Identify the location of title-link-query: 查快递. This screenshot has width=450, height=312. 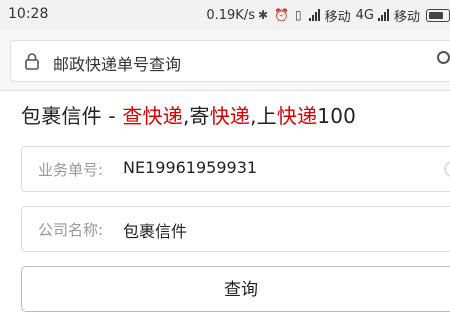
(152, 116).